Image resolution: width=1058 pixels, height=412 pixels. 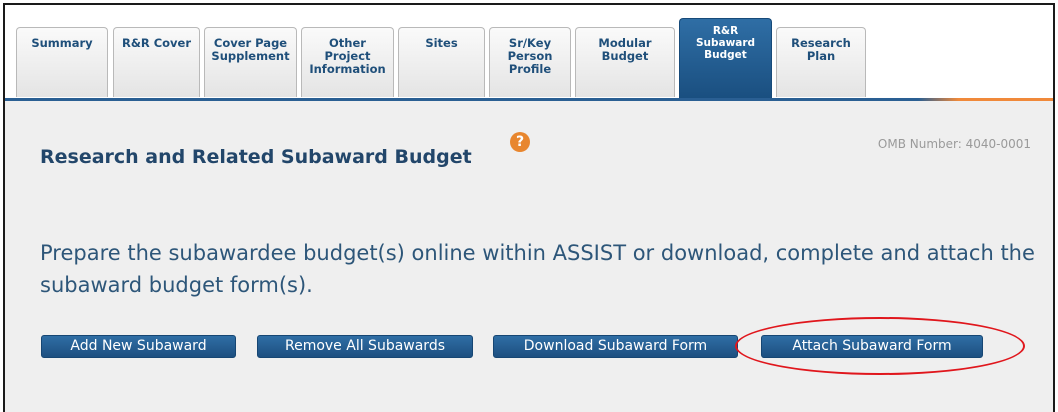 I want to click on add-new-subaward-button: Add New Subaward, so click(x=138, y=346).